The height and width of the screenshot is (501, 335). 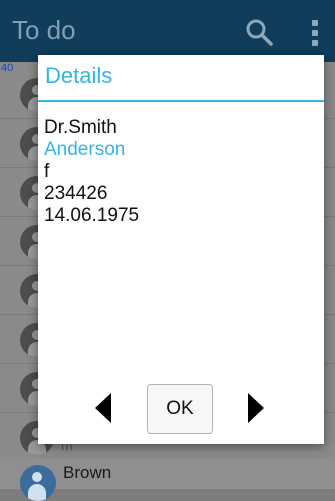 What do you see at coordinates (181, 101) in the screenshot?
I see `dialog-divider` at bounding box center [181, 101].